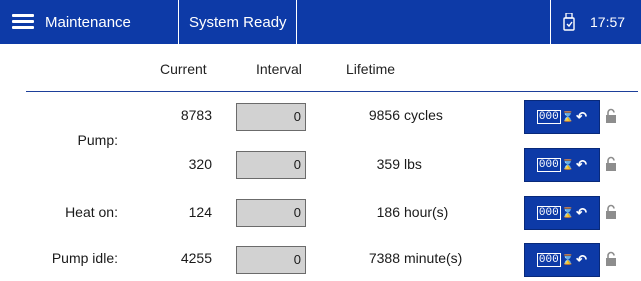  I want to click on lifetime-value: 186, so click(388, 212).